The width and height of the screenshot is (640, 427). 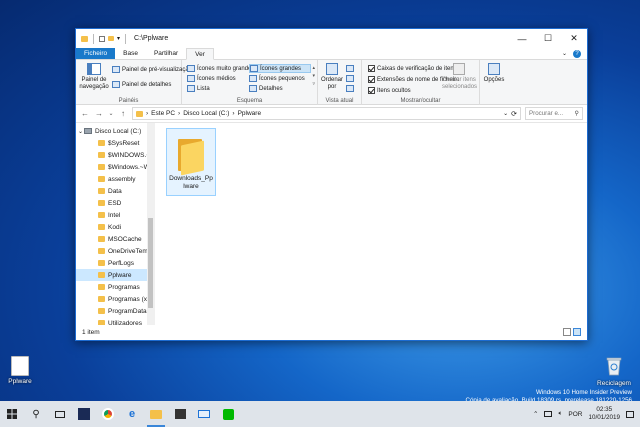 I want to click on layout-small-icons: Ícones pequenos, so click(x=280, y=78).